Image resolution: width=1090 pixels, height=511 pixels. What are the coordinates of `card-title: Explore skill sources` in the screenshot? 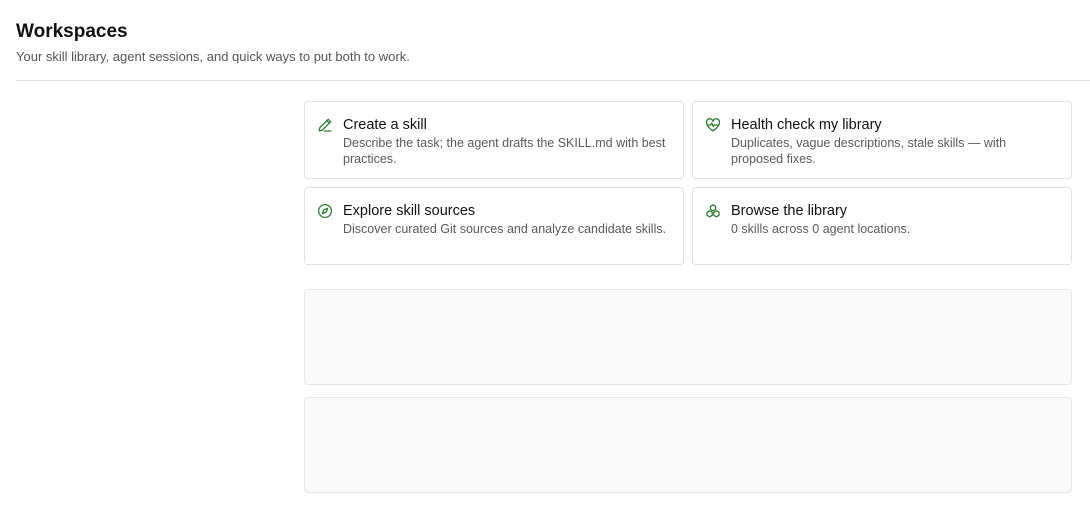 It's located at (409, 211).